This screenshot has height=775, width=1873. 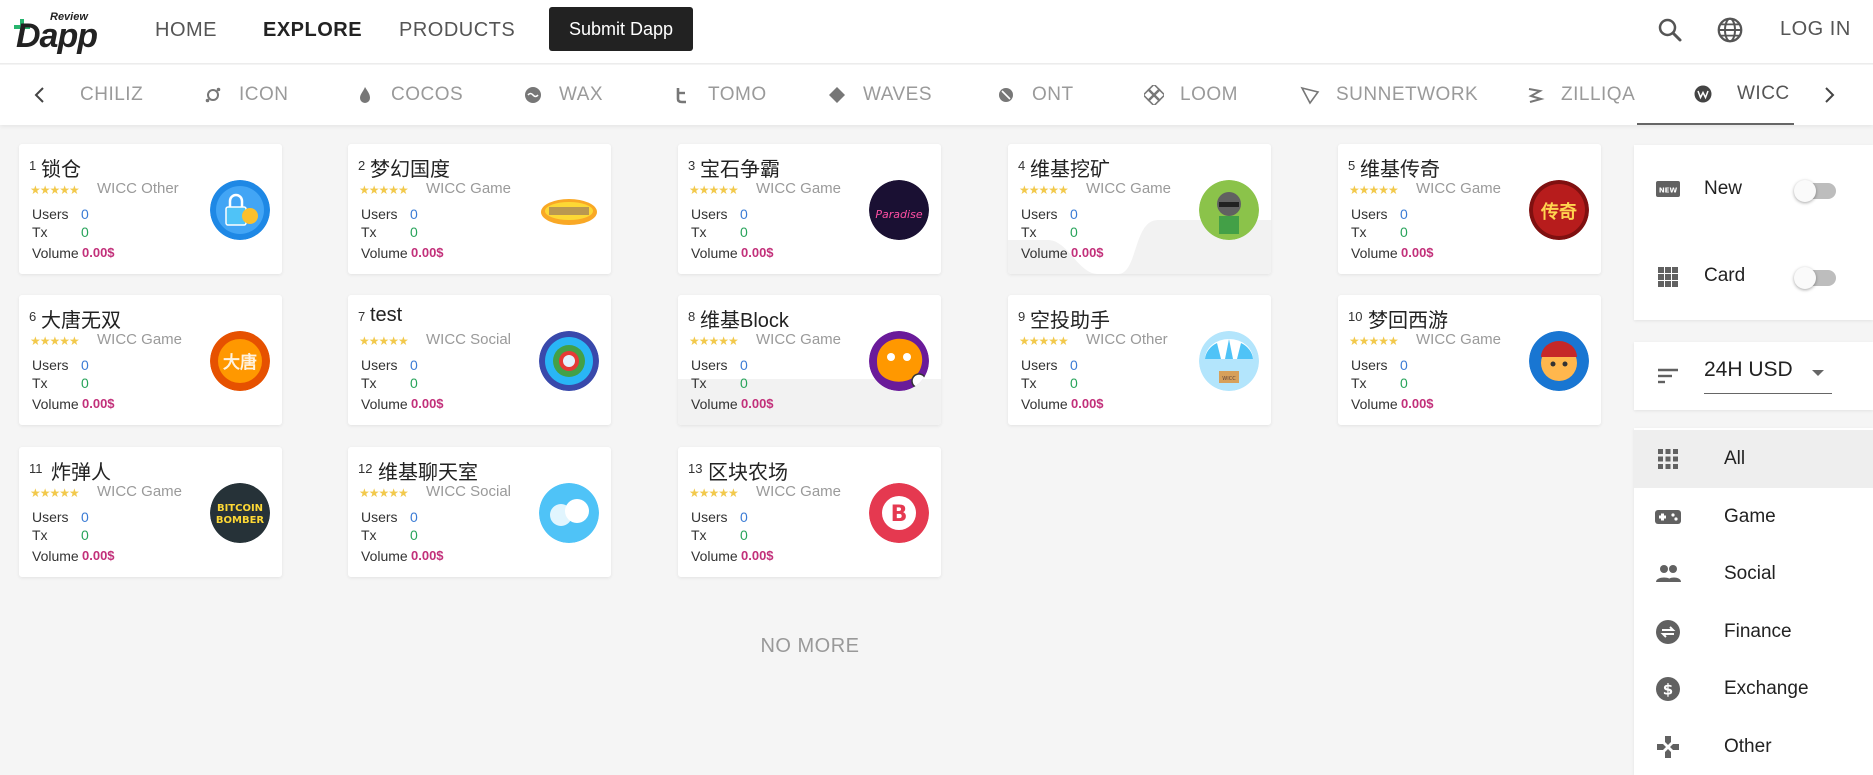 What do you see at coordinates (1750, 516) in the screenshot?
I see `category-label: Game` at bounding box center [1750, 516].